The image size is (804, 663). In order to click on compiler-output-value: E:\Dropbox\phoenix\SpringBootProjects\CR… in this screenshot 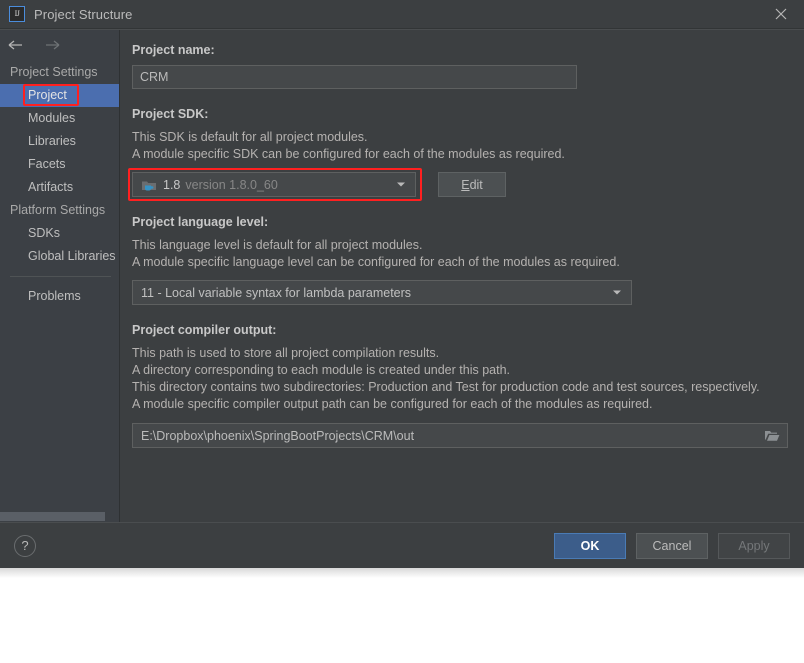, I will do `click(278, 435)`.